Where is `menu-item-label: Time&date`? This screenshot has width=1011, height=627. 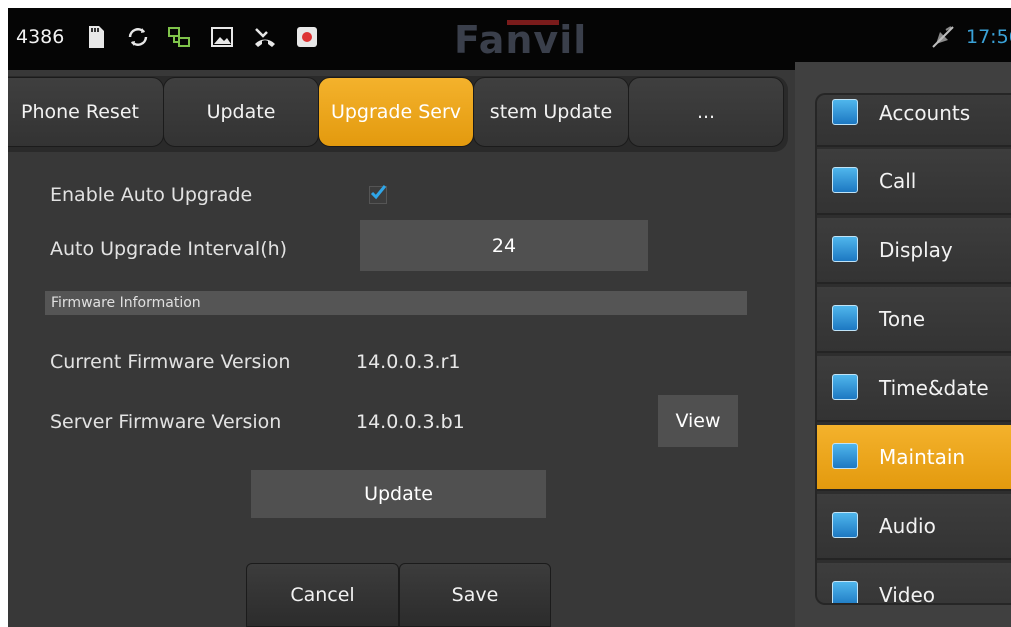 menu-item-label: Time&date is located at coordinates (934, 388).